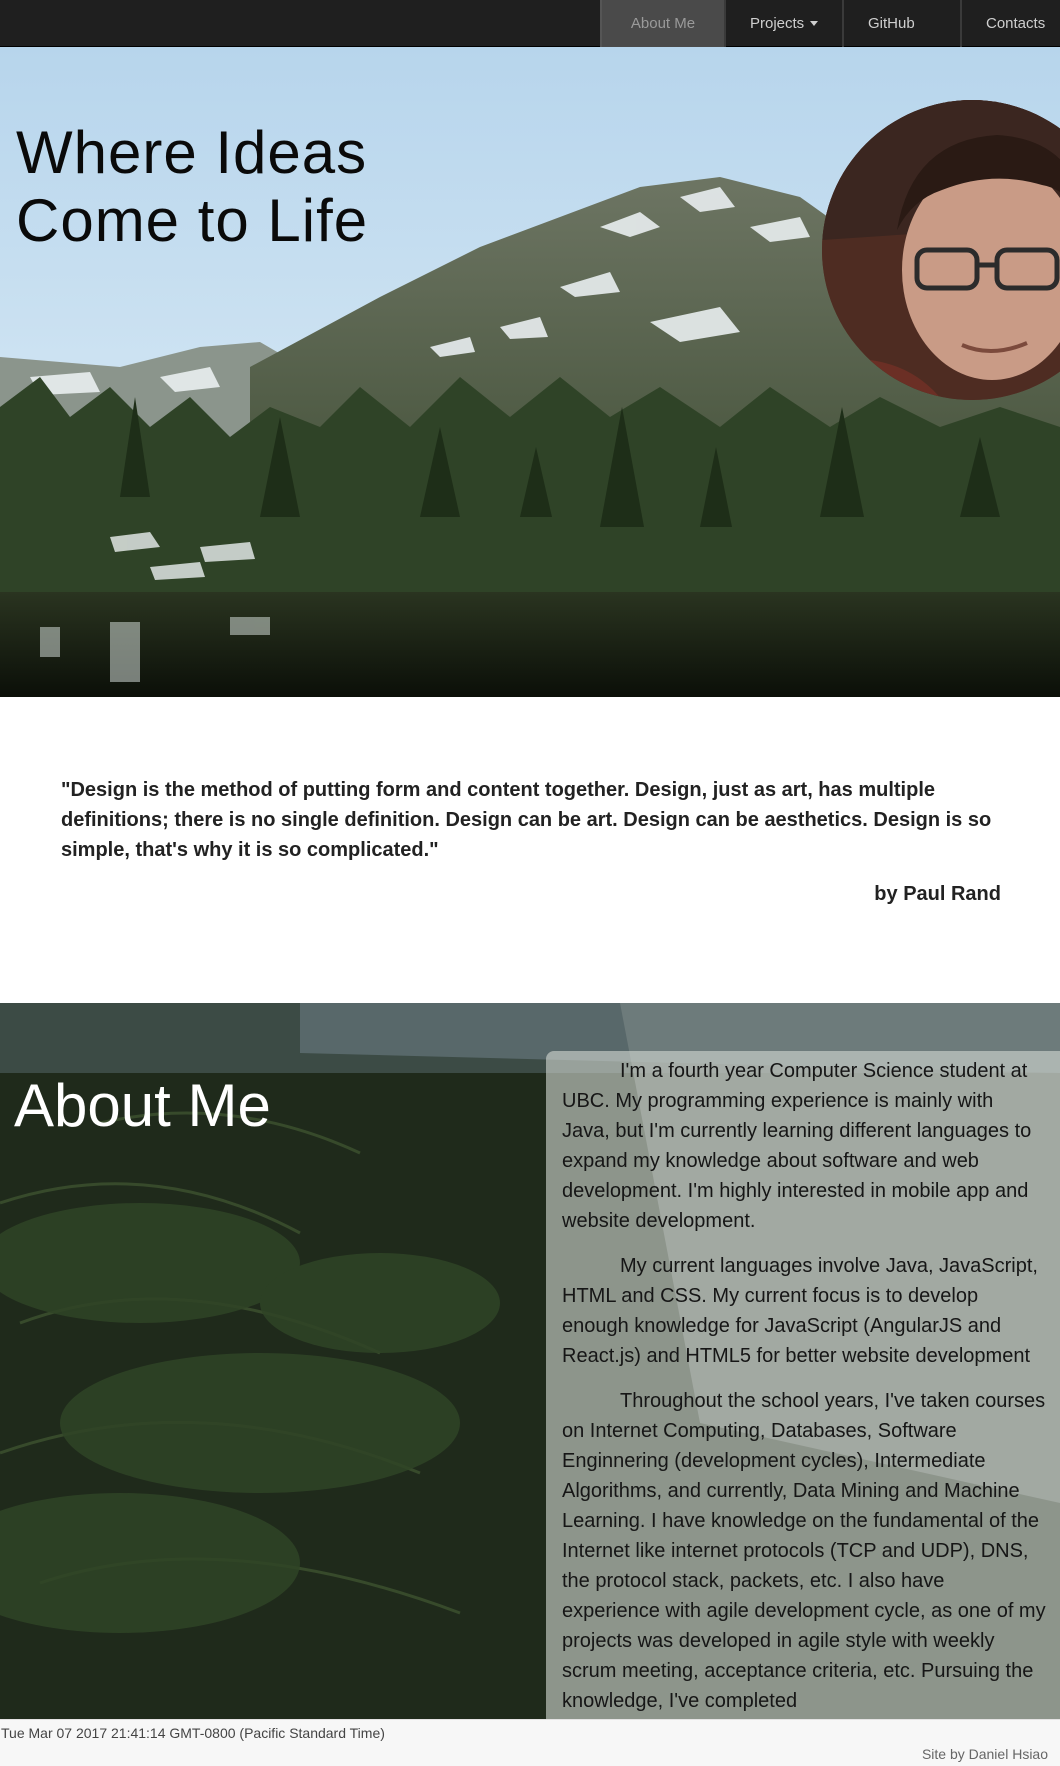 The width and height of the screenshot is (1060, 1766). I want to click on nav-menu: About Me Projects GitHub Contacts, so click(830, 23).